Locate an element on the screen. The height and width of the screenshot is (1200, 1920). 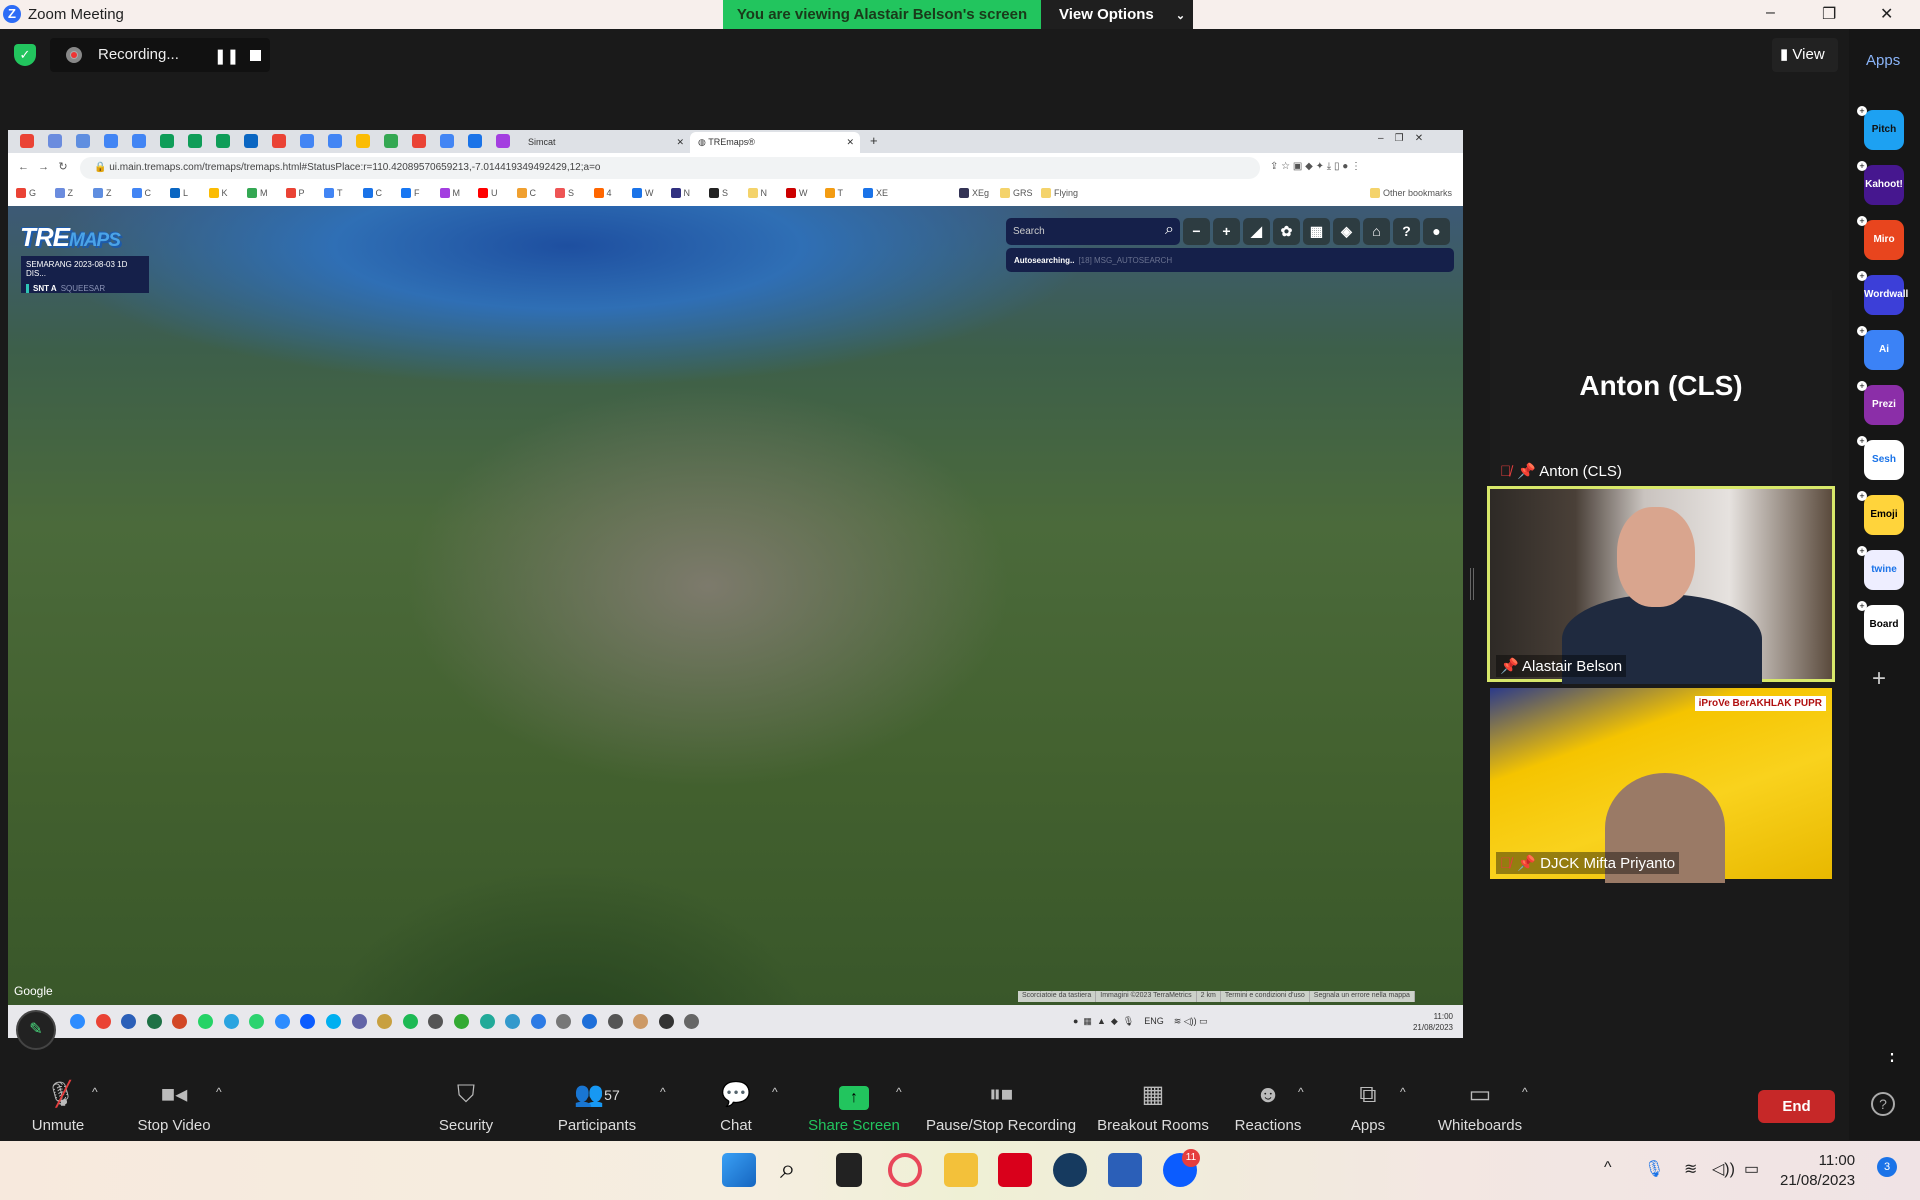
bookmark-item: T is located at coordinates (833, 193).